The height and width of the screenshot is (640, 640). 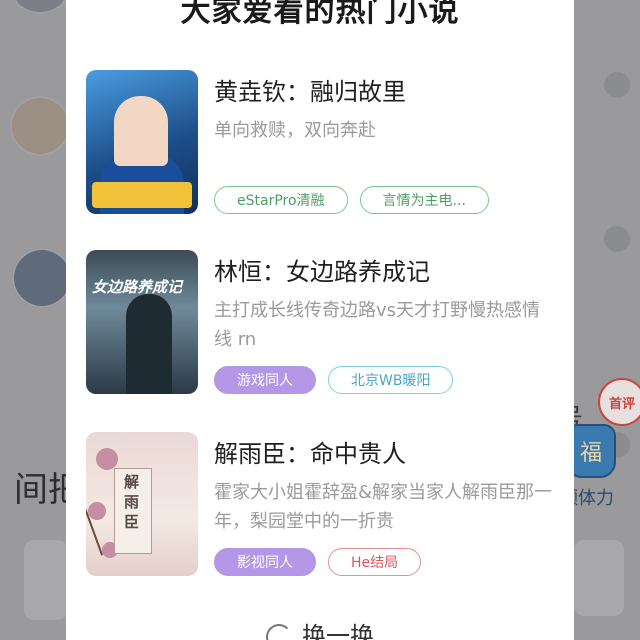 What do you see at coordinates (265, 380) in the screenshot?
I see `book-tag: 游戏同人` at bounding box center [265, 380].